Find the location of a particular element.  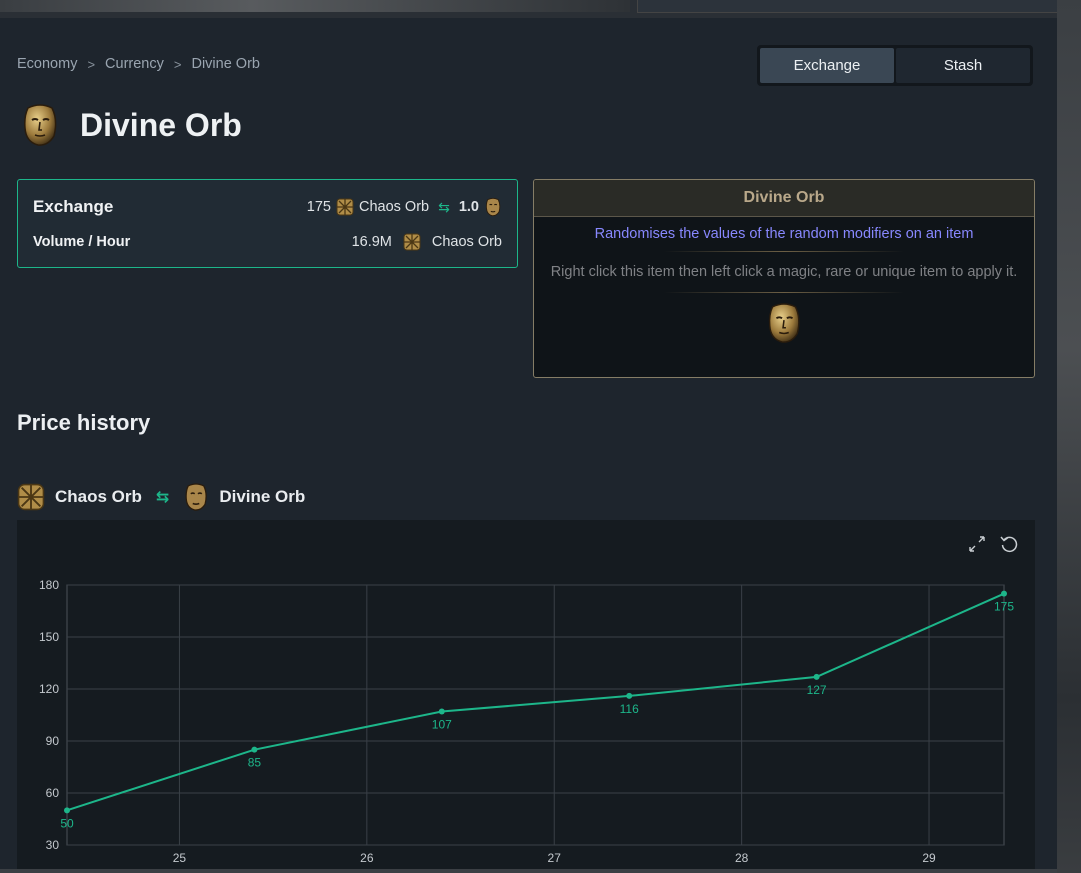

volume-label: Volume / Hour is located at coordinates (82, 242).